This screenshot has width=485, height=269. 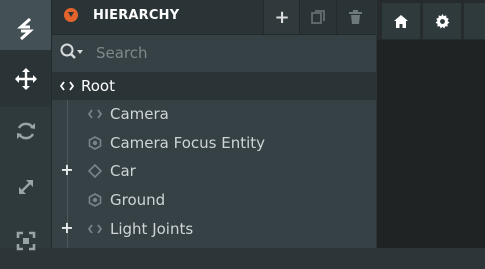 What do you see at coordinates (139, 114) in the screenshot?
I see `tree-item-label: Camera` at bounding box center [139, 114].